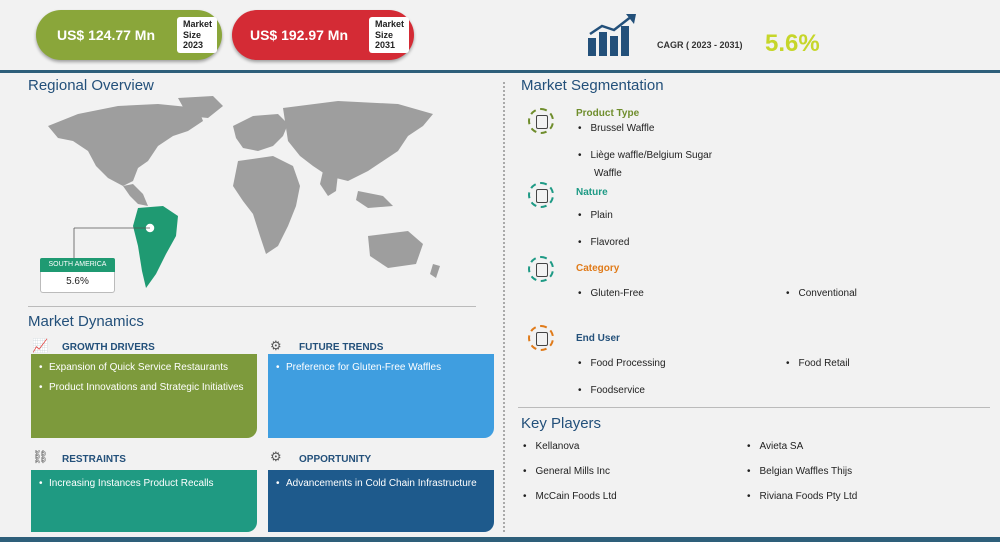 The height and width of the screenshot is (542, 1000). I want to click on region-name: SOUTH AMERICA, so click(77, 265).